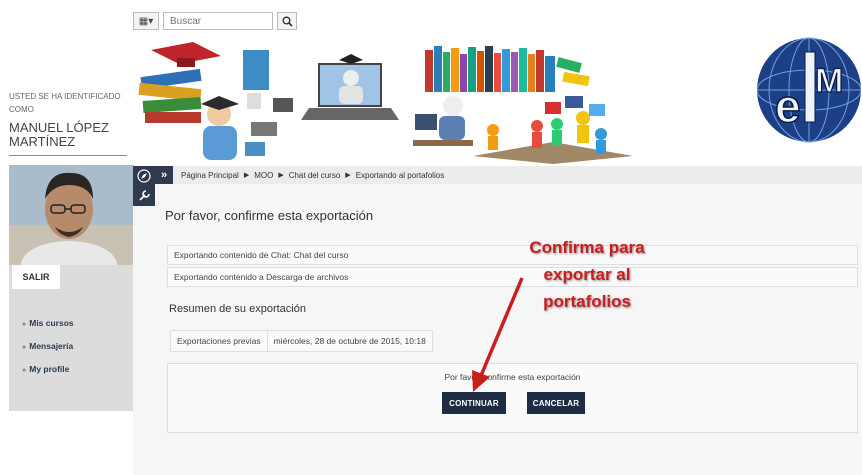  I want to click on summary-value: miércoles, 28 de octubre de 2015, 10:18, so click(349, 341).